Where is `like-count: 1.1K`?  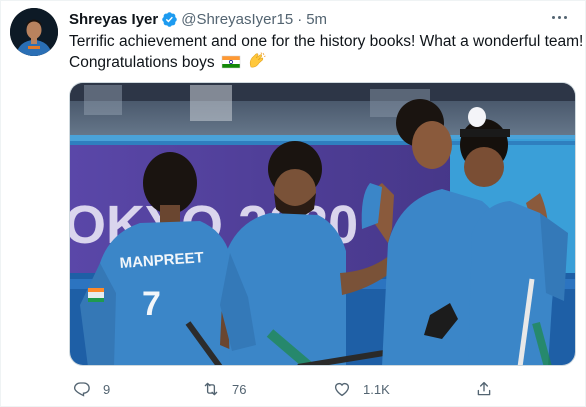 like-count: 1.1K is located at coordinates (376, 389).